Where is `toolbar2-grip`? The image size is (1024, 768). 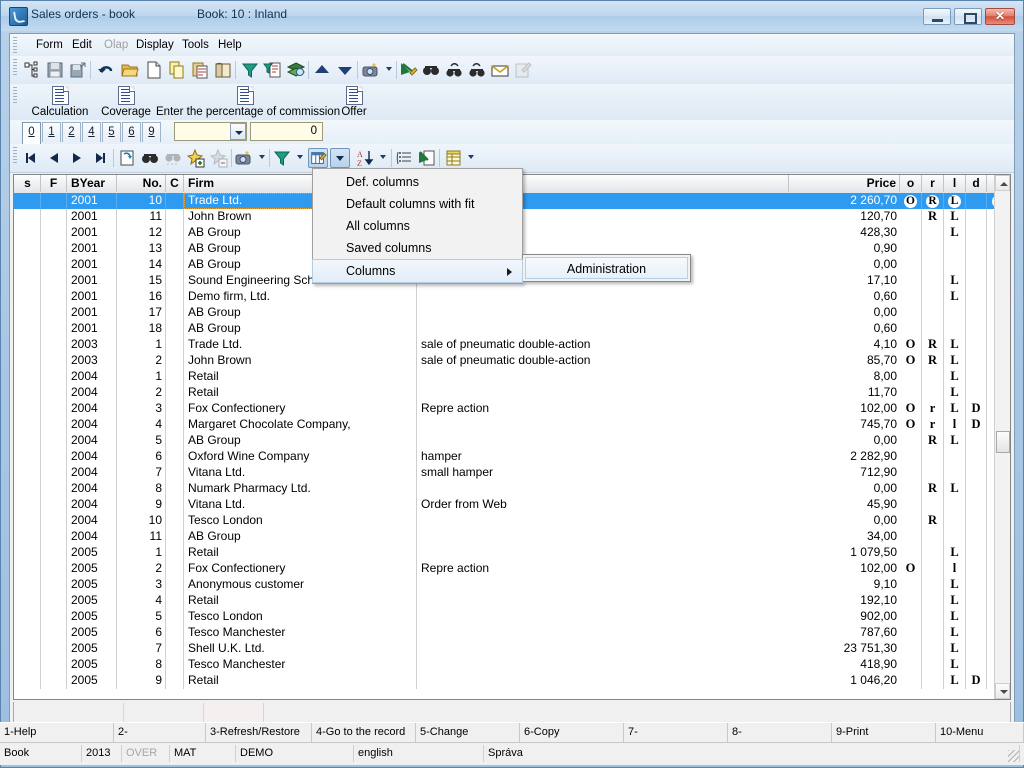
toolbar2-grip is located at coordinates (15, 95).